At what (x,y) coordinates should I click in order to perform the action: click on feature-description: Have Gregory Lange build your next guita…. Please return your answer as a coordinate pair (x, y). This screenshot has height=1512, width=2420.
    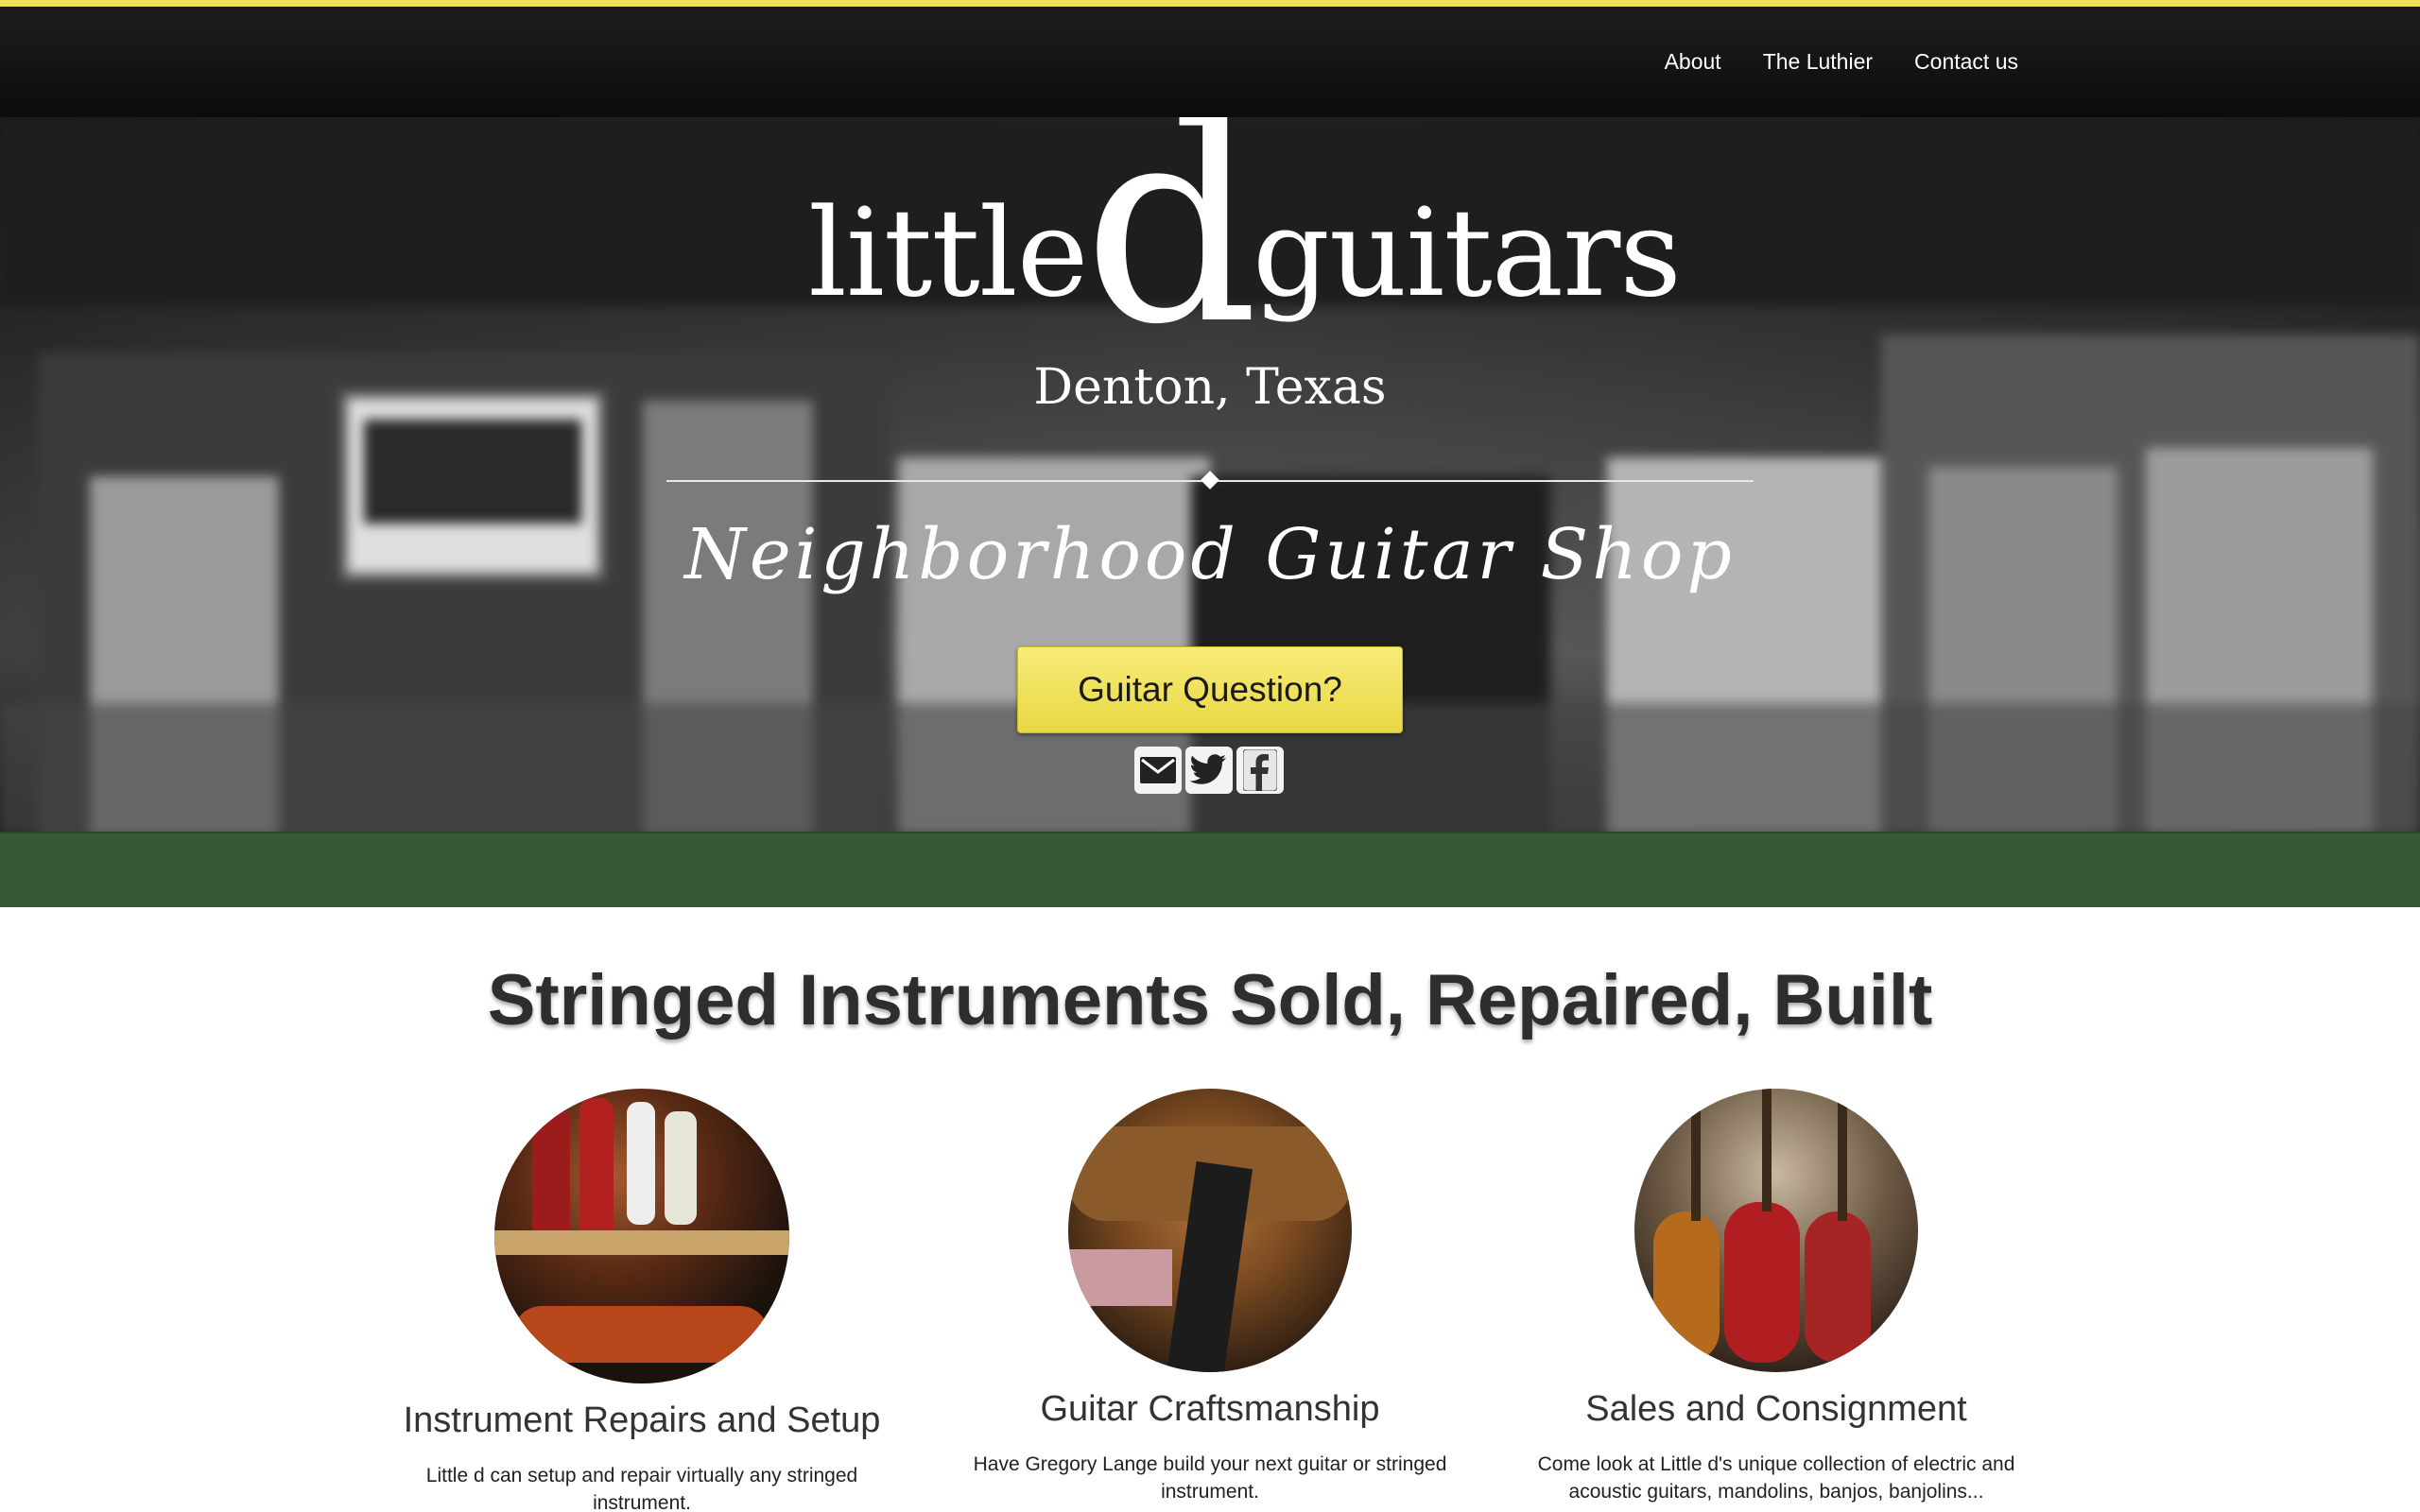
    Looking at the image, I should click on (1210, 1478).